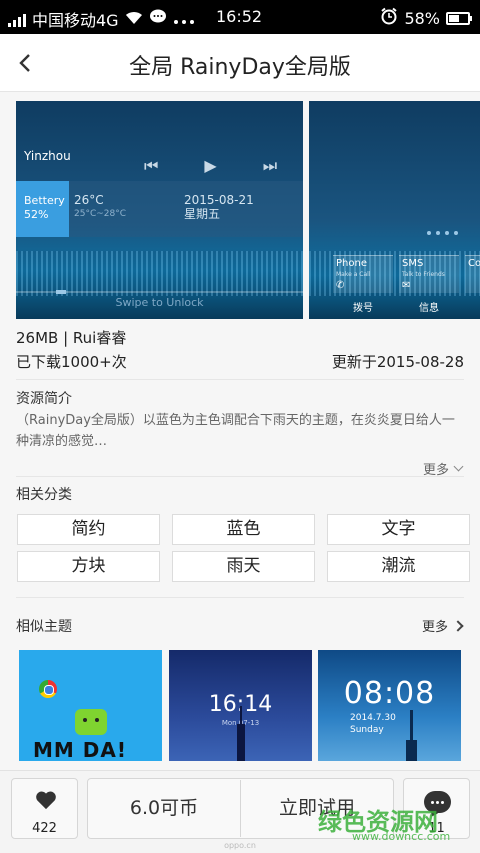 This screenshot has height=853, width=480. Describe the element at coordinates (219, 200) in the screenshot. I see `preview-date-value: 2015-08-21` at that location.